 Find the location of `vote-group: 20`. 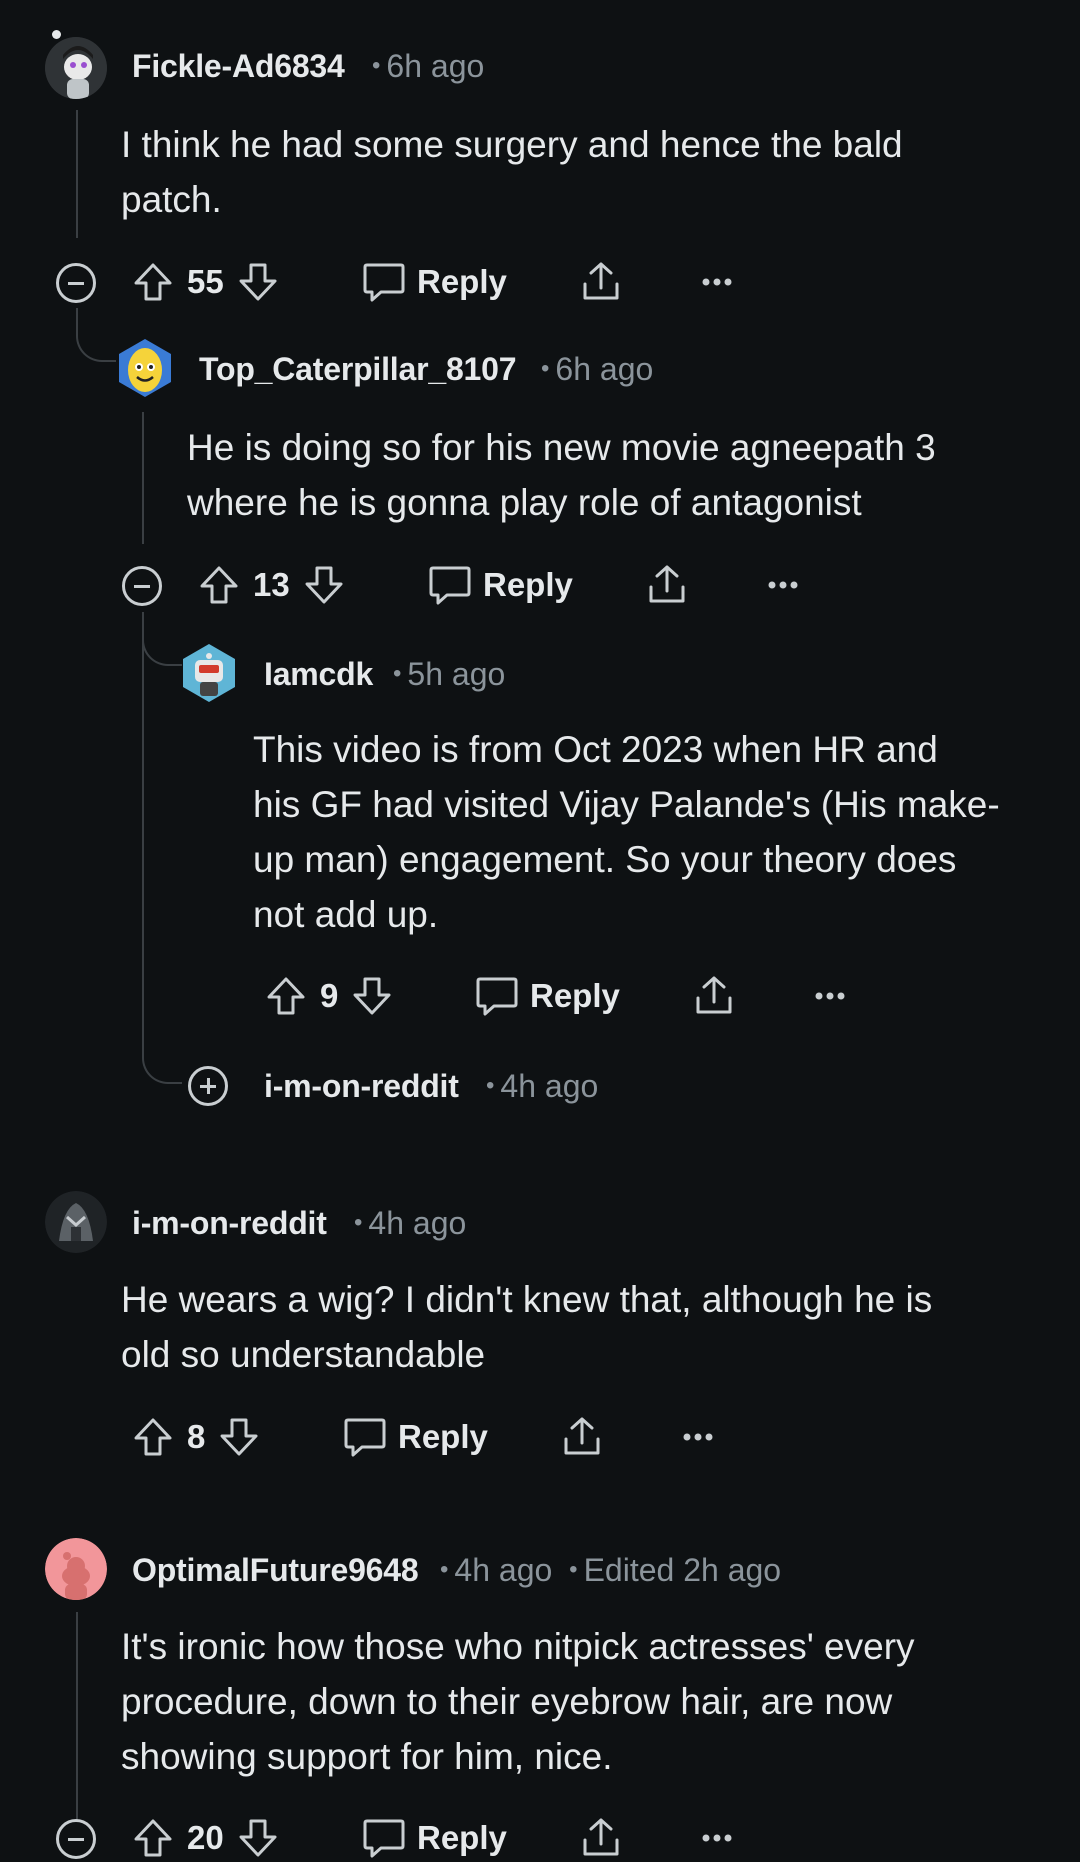

vote-group: 20 is located at coordinates (205, 1836).